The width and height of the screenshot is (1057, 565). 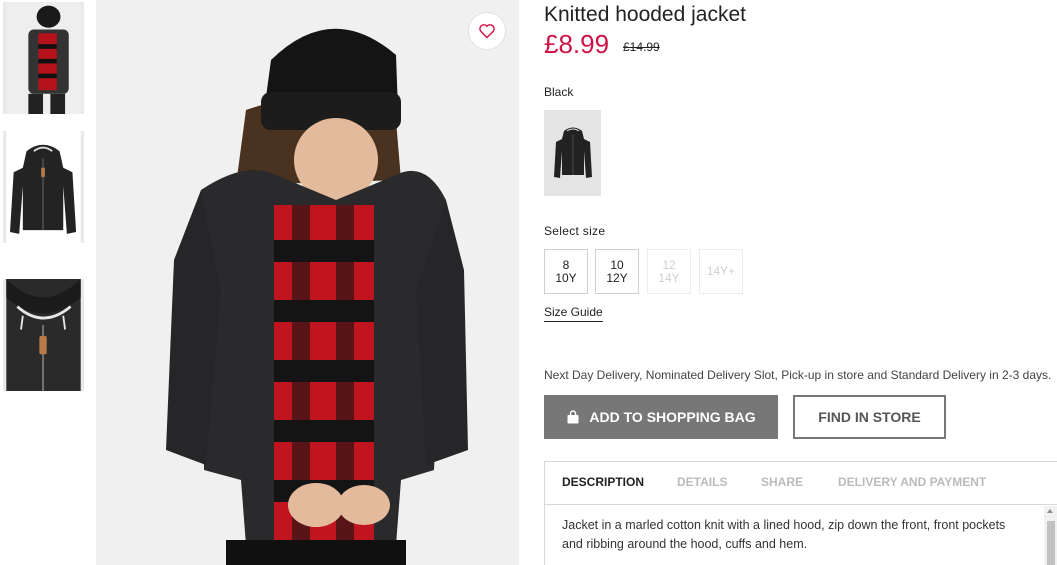 I want to click on thumbnail-model-front, so click(x=43, y=58).